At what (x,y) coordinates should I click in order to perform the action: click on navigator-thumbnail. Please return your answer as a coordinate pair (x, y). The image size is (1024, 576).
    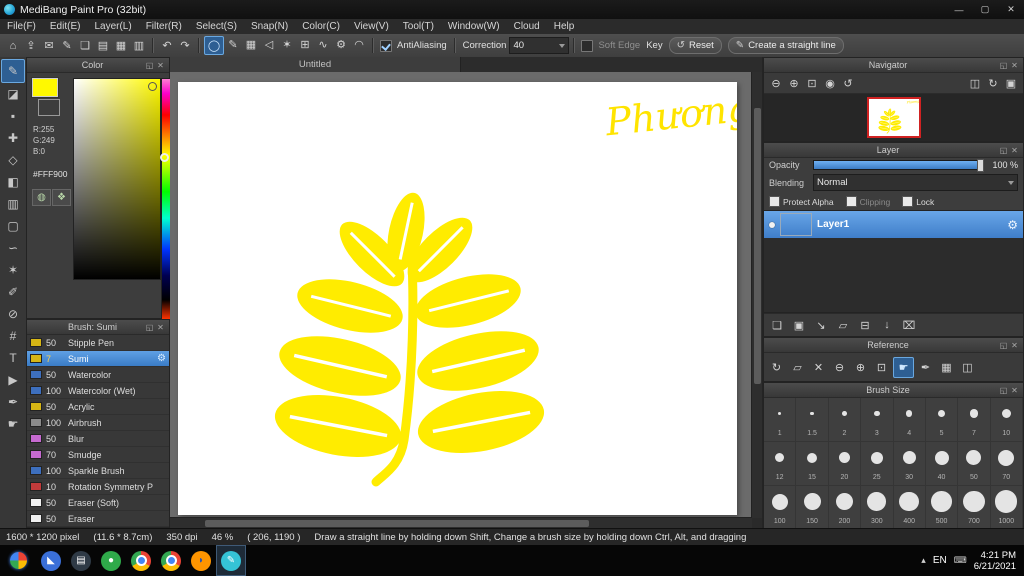
    Looking at the image, I should click on (893, 117).